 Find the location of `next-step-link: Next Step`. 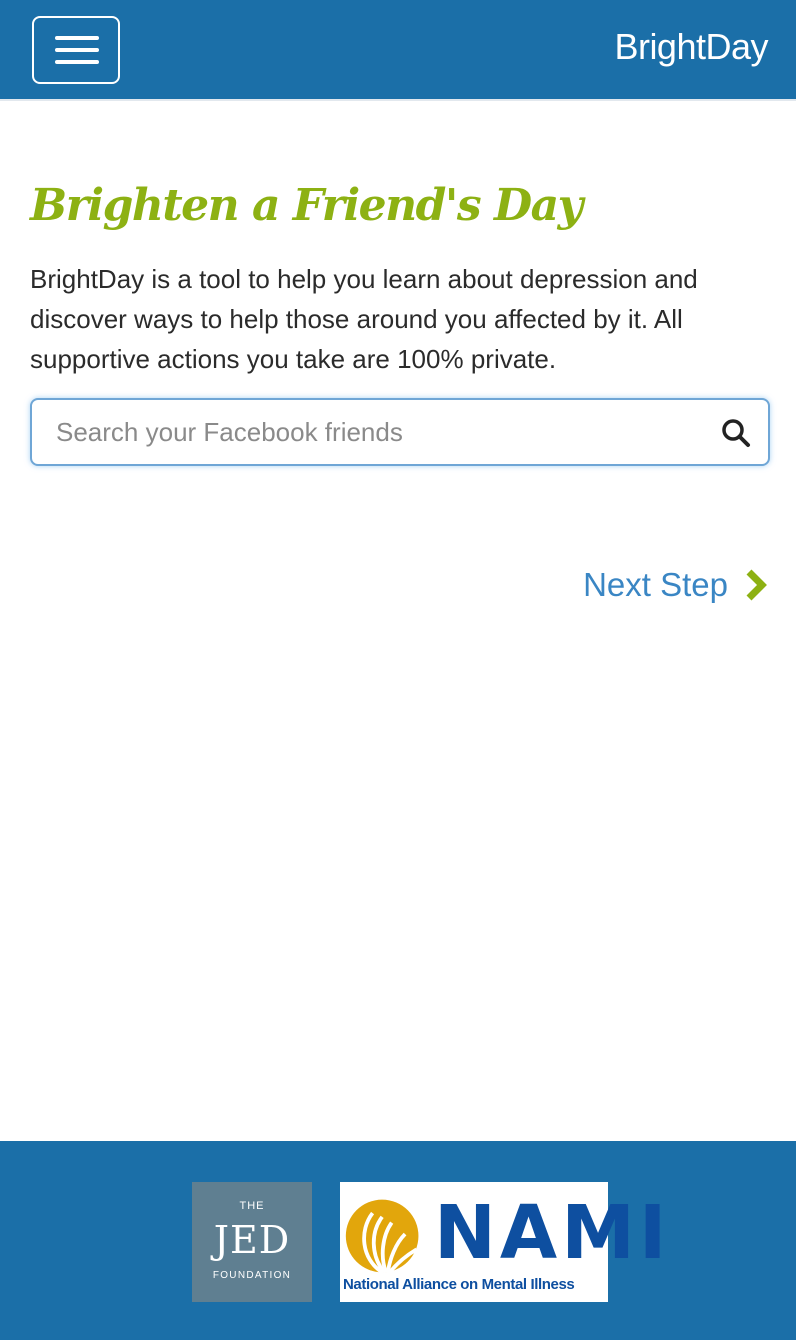

next-step-link: Next Step is located at coordinates (675, 585).